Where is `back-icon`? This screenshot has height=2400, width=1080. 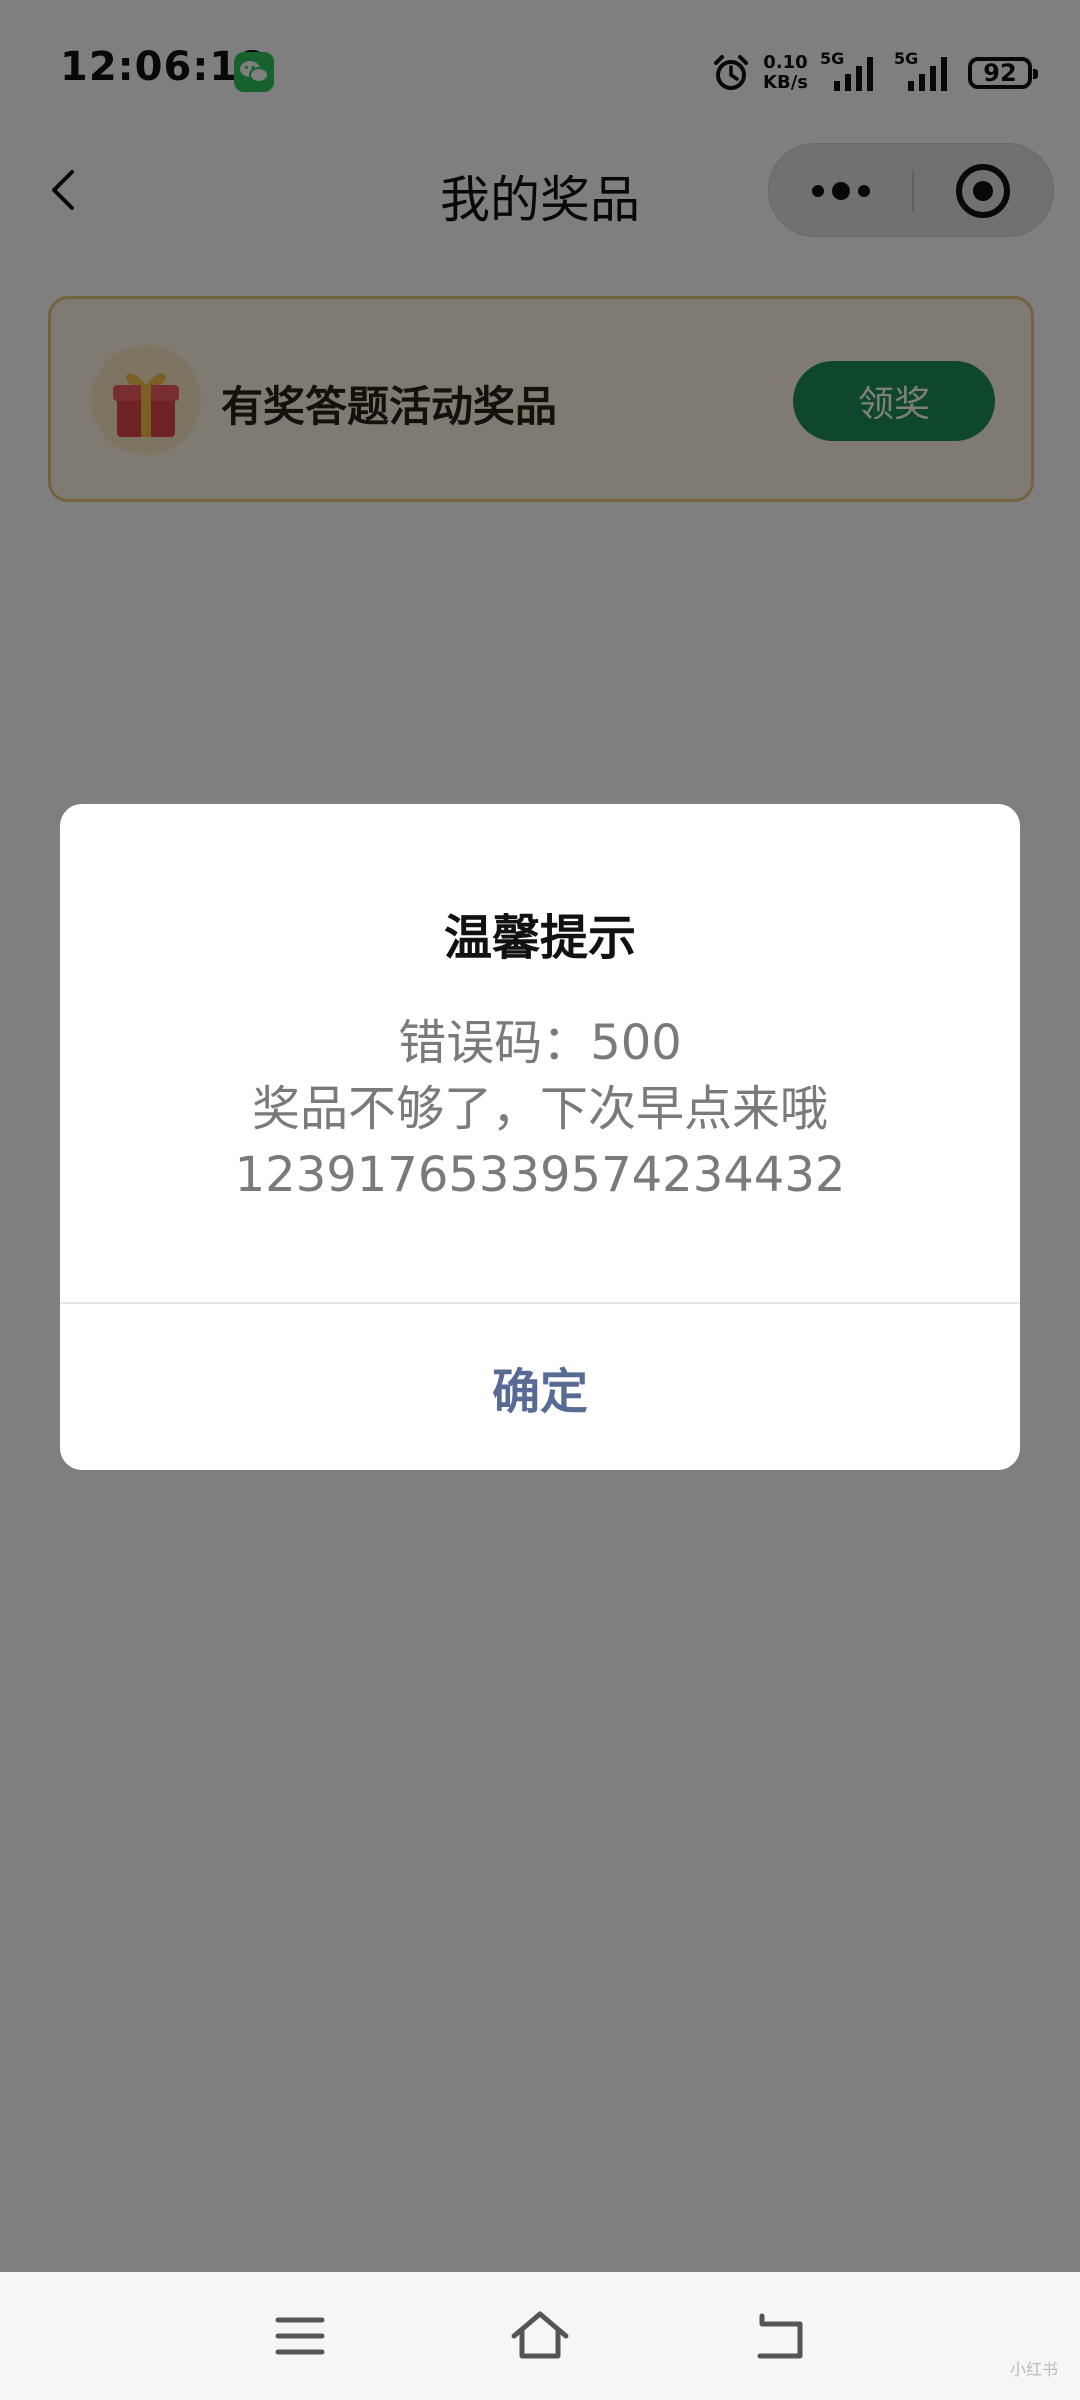
back-icon is located at coordinates (780, 2336).